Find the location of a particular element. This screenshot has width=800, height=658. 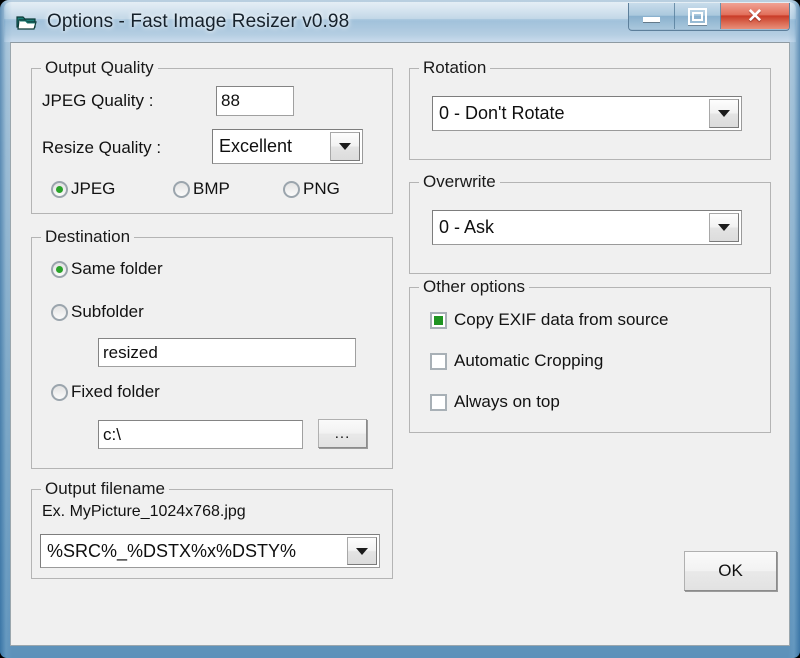

group-rotation-title: Rotation is located at coordinates (455, 68).